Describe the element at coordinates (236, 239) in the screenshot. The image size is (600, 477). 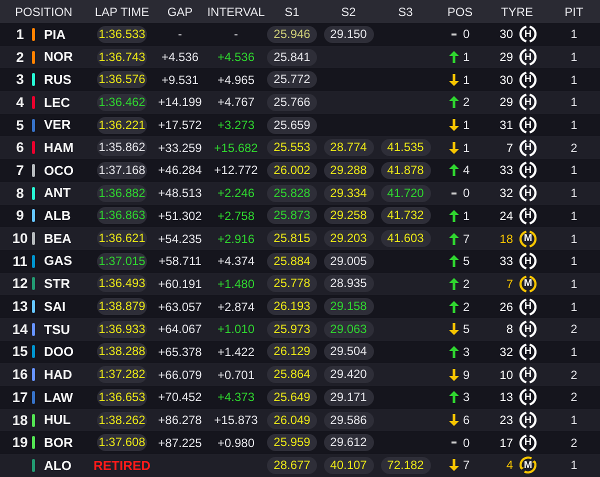
I see `interval-value: +2.916` at that location.